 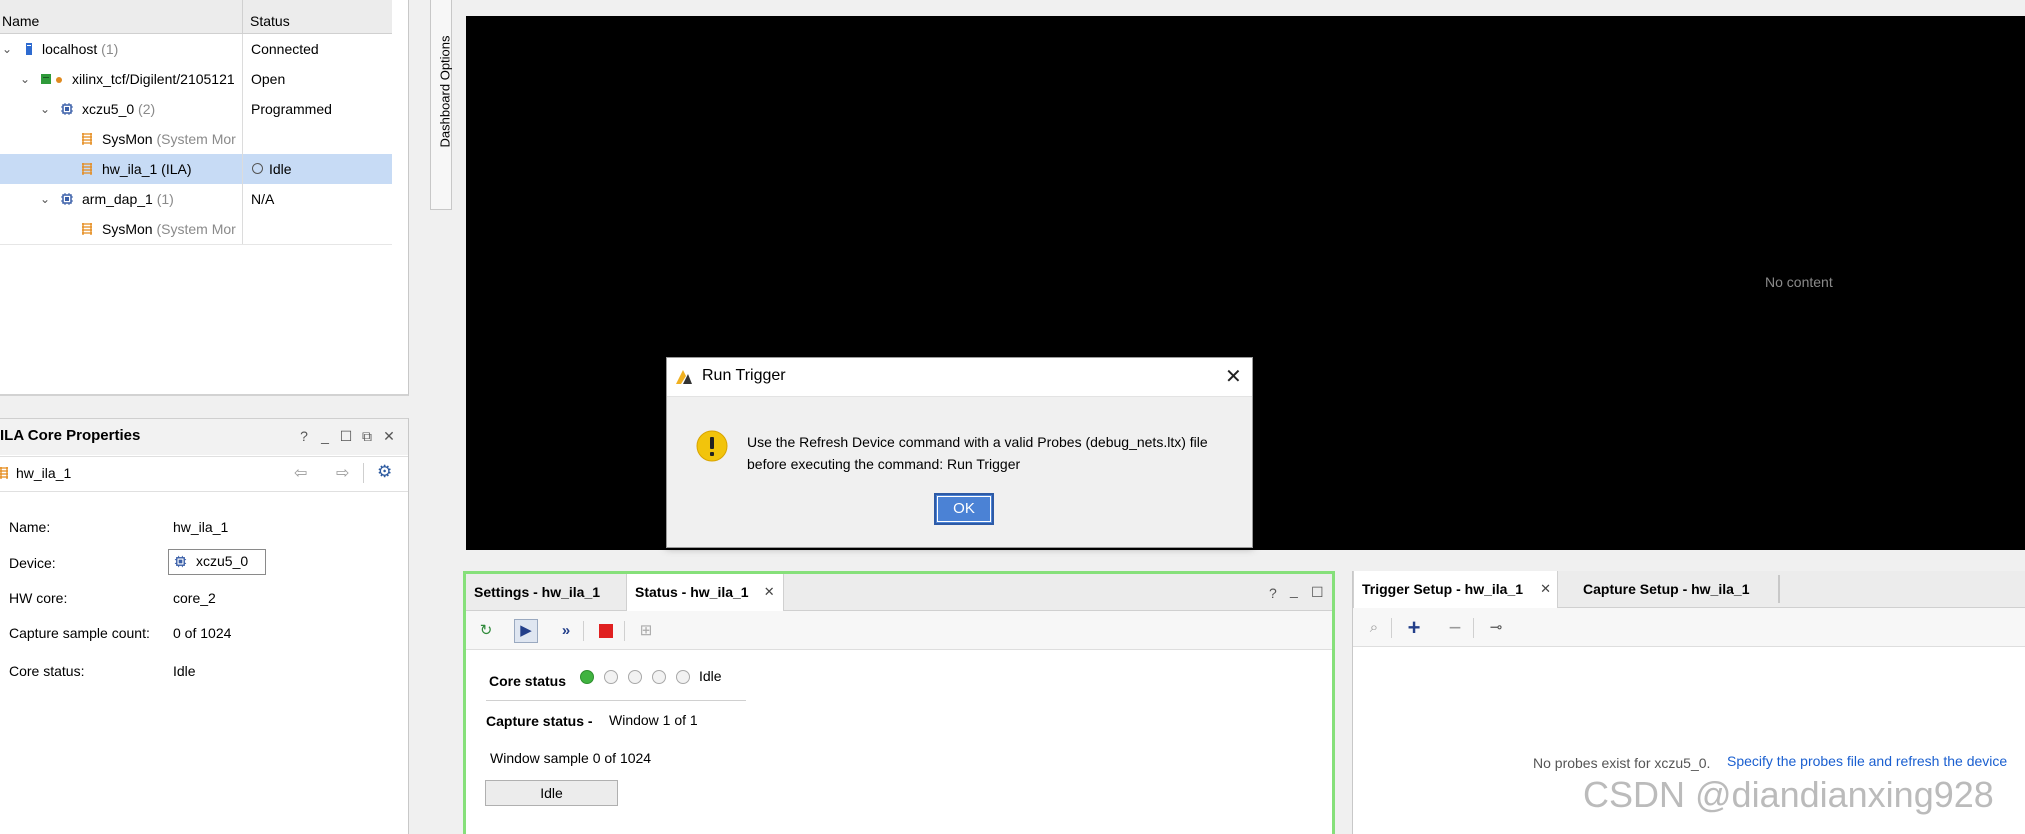 I want to click on prop-label: HW core:, so click(x=38, y=598).